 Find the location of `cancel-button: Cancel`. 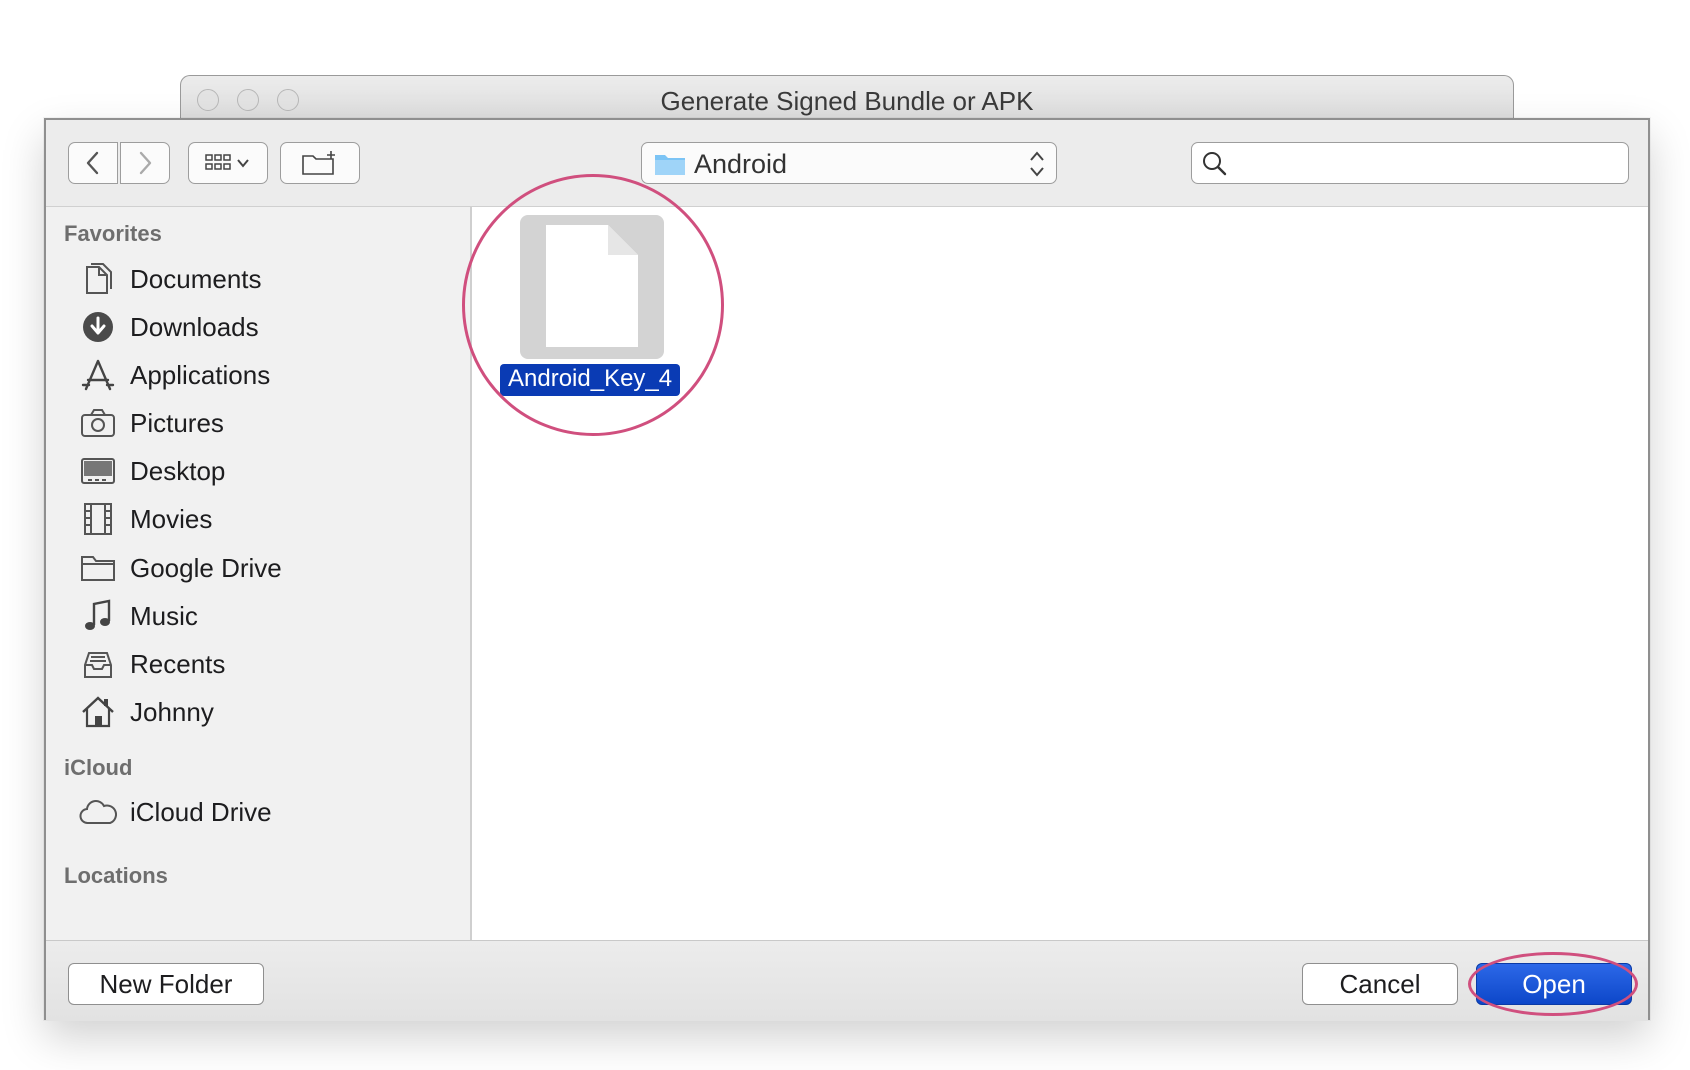

cancel-button: Cancel is located at coordinates (1380, 984).